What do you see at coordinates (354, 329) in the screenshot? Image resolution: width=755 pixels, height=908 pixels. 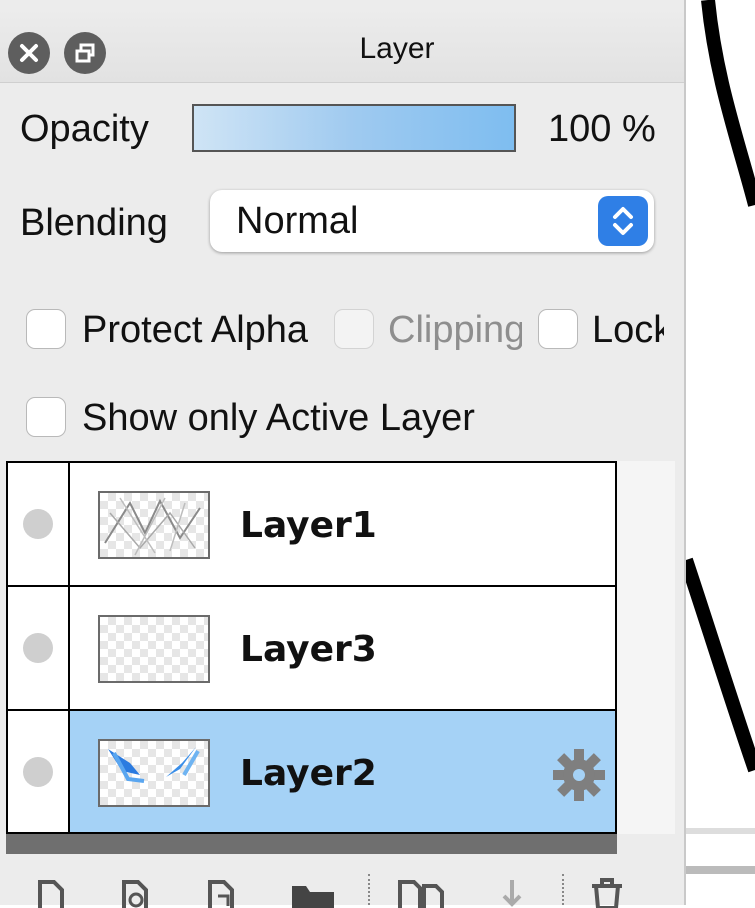 I see `clipping-checkbox` at bounding box center [354, 329].